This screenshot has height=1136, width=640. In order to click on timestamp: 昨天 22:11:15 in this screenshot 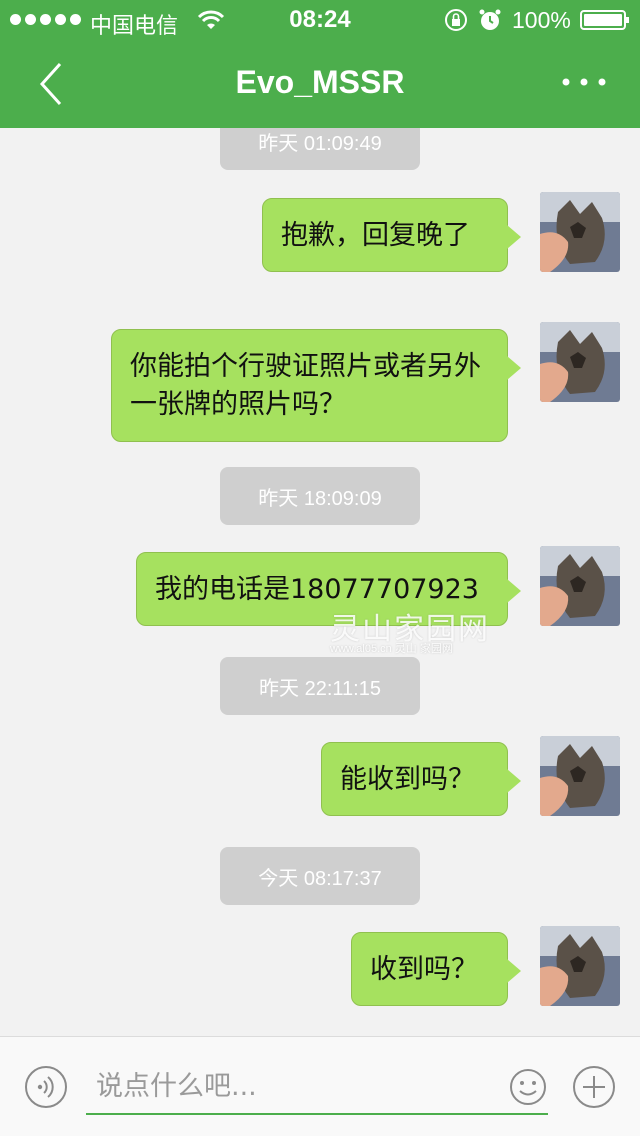, I will do `click(320, 686)`.